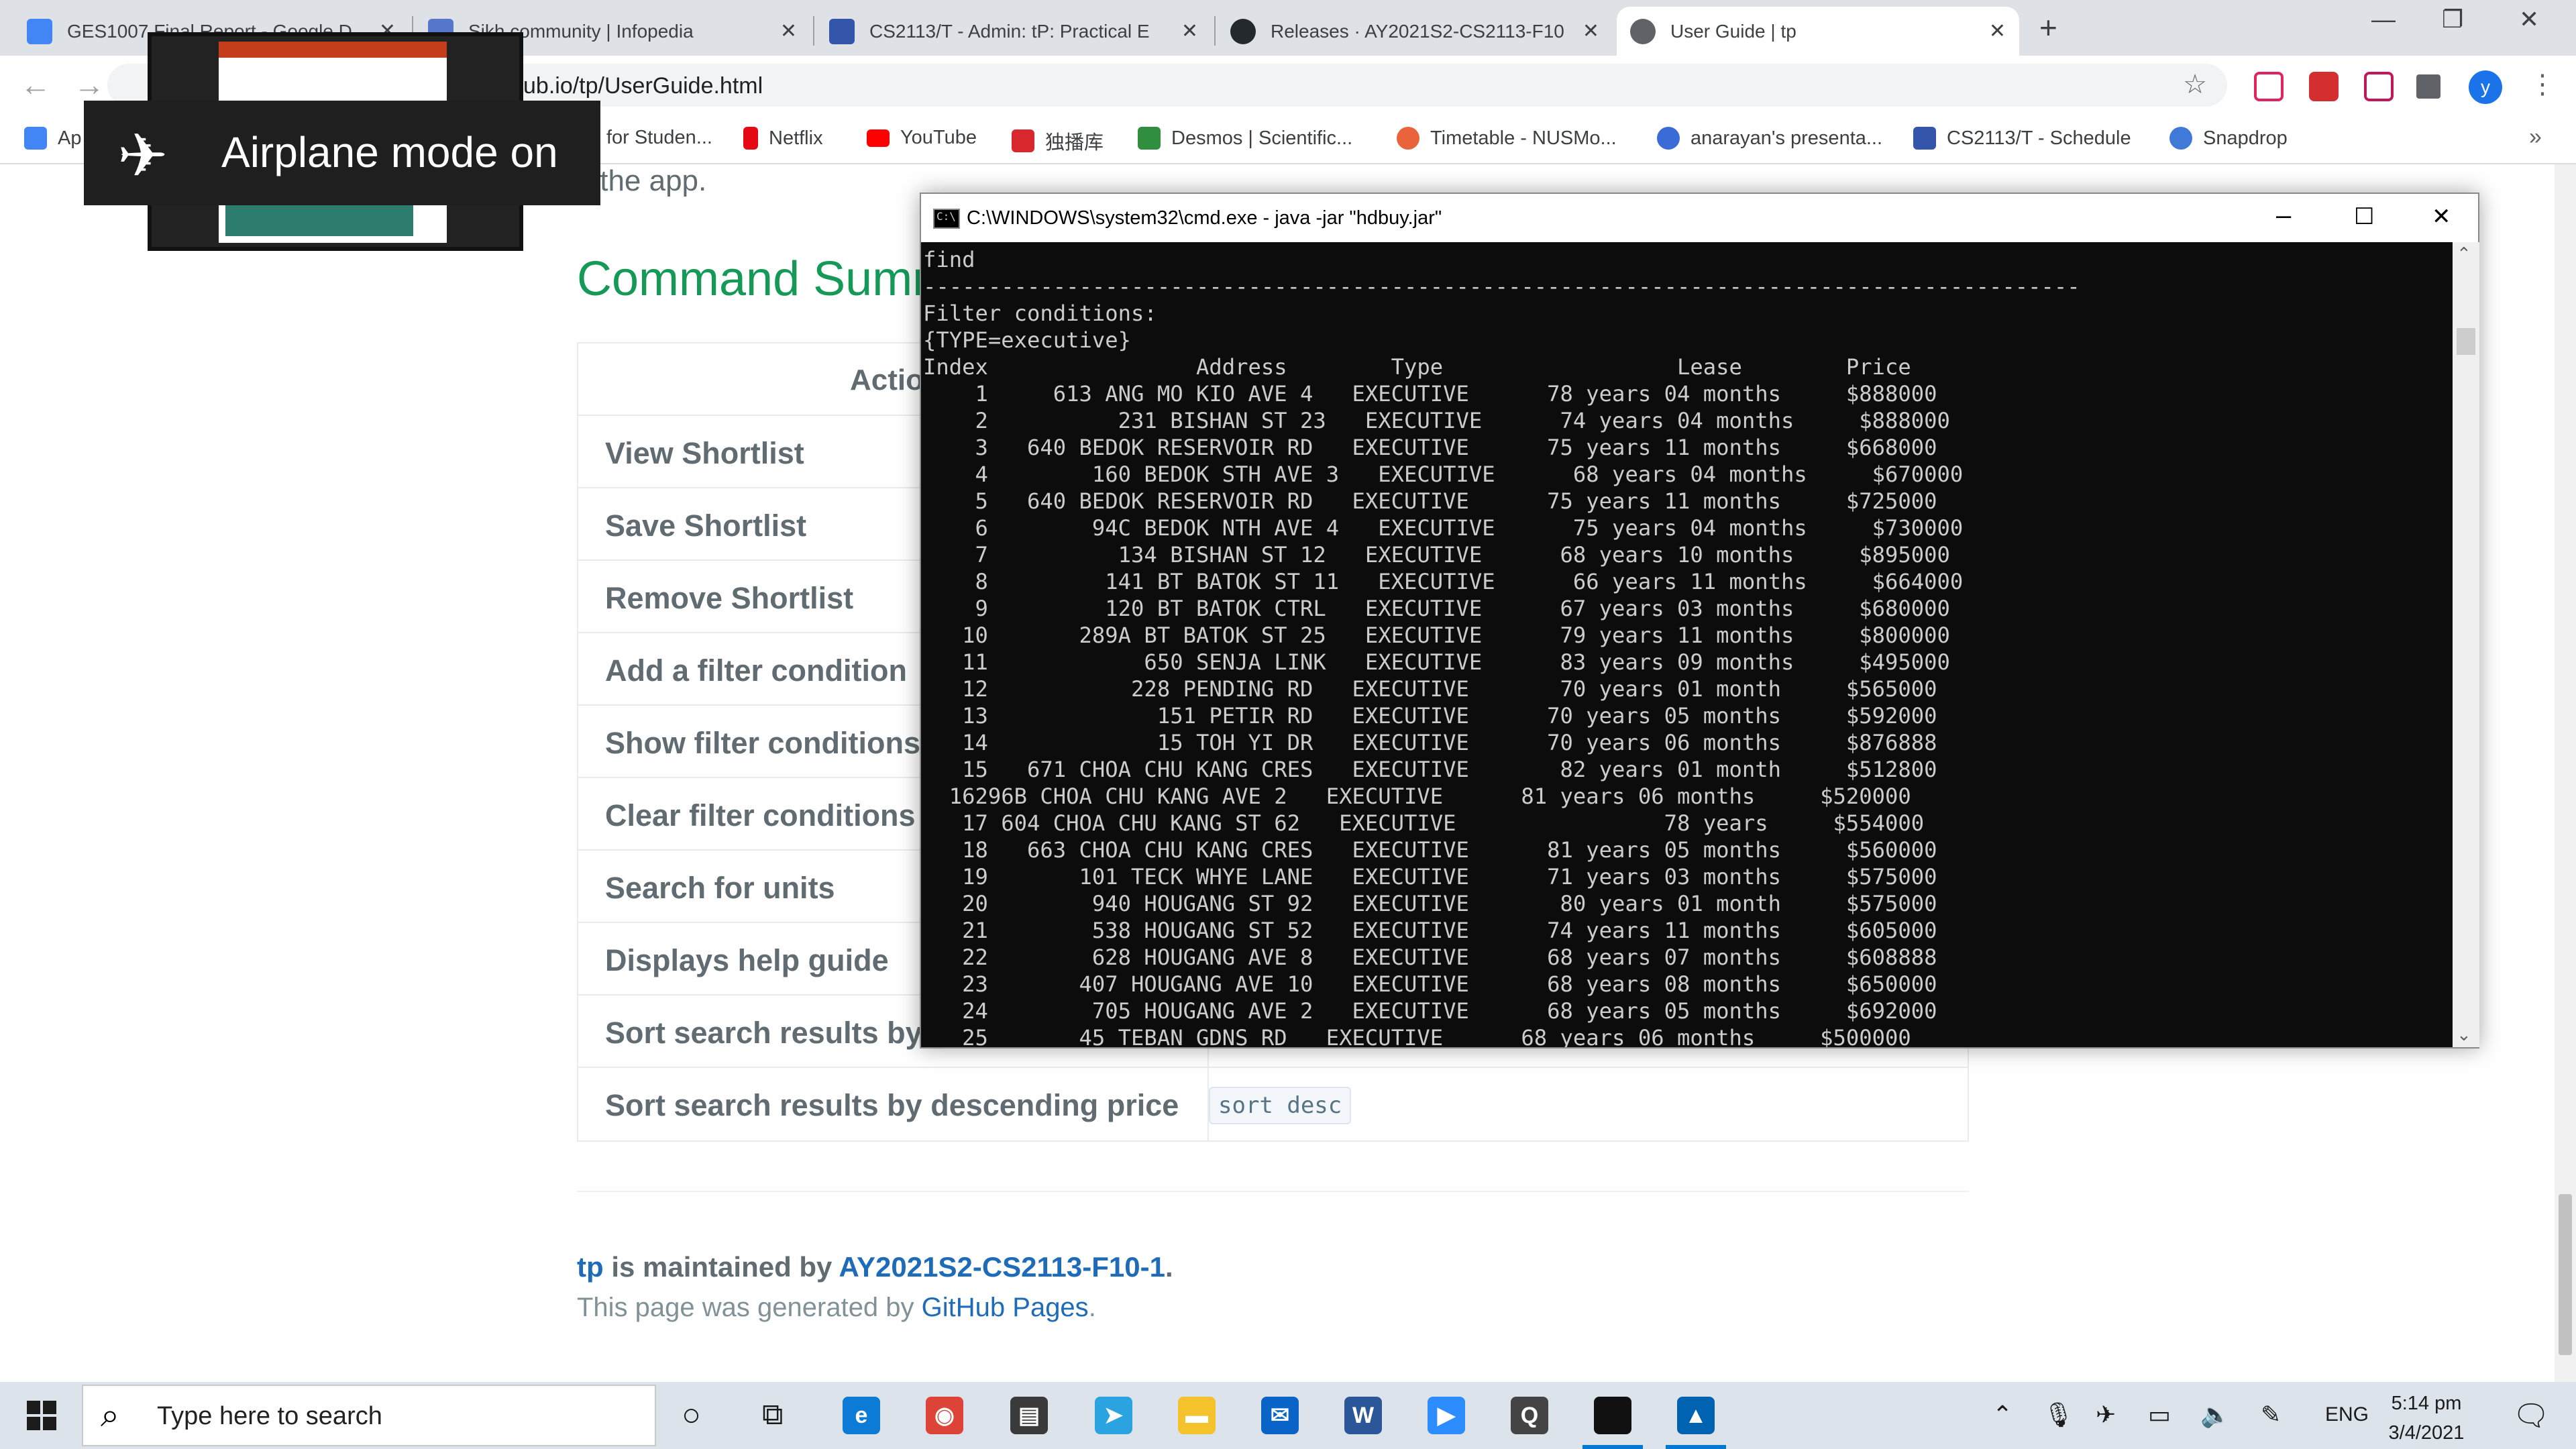 Image resolution: width=2576 pixels, height=1449 pixels. I want to click on pocket-extension-icon, so click(2269, 86).